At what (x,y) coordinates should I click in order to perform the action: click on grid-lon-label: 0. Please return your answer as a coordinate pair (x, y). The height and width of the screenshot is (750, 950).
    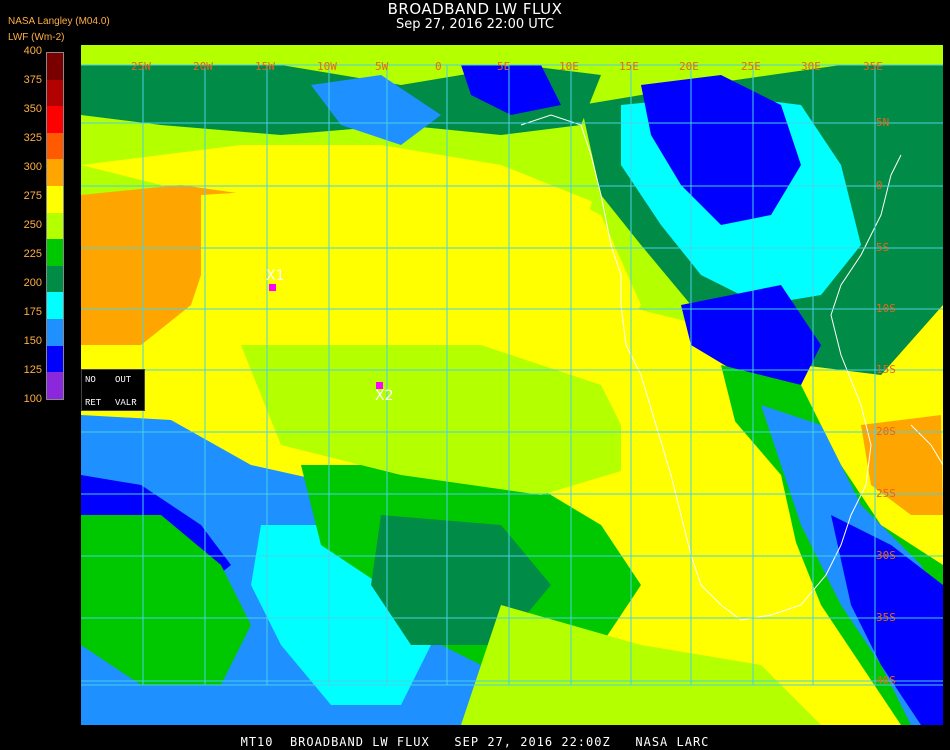
    Looking at the image, I should click on (438, 66).